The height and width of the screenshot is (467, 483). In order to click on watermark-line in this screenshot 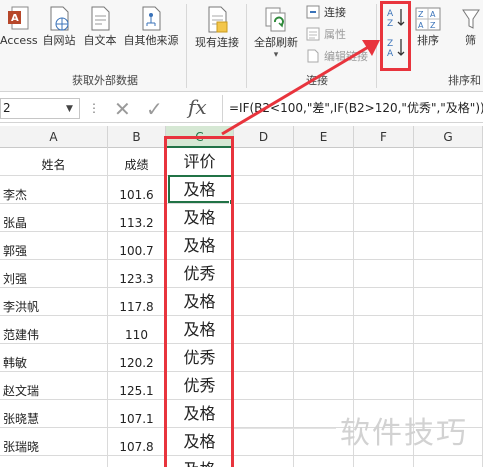, I will do `click(285, 428)`.